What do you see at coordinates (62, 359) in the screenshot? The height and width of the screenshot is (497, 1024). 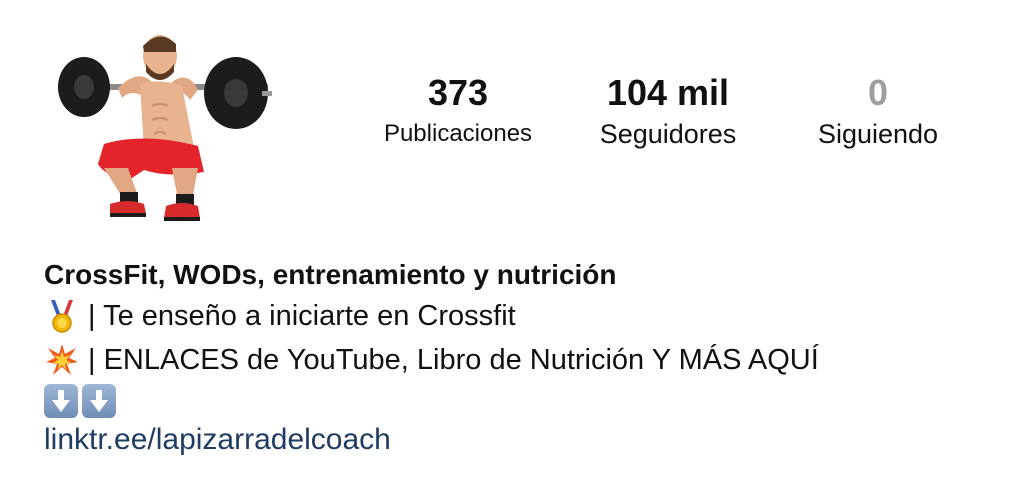 I see `collision-icon` at bounding box center [62, 359].